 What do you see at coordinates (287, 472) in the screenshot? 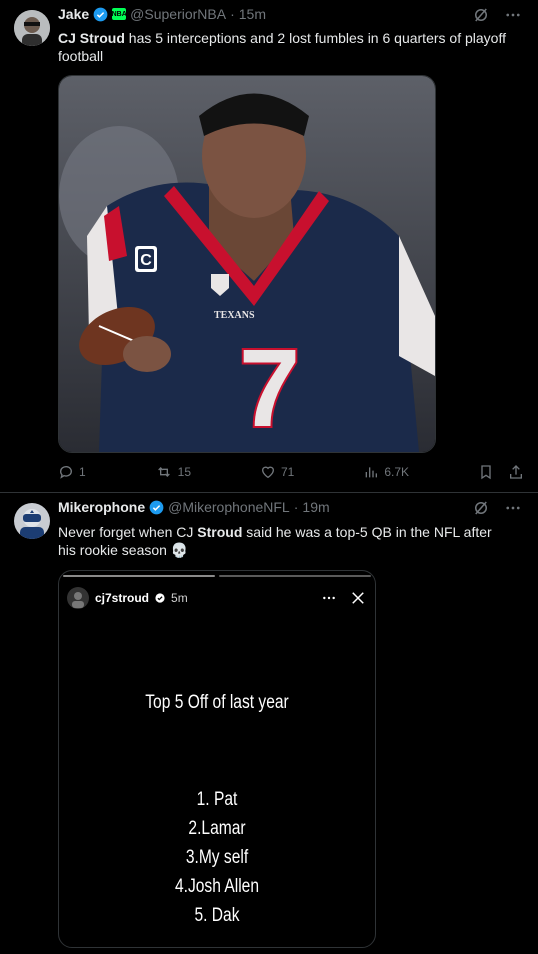
I see `like-count: 71` at bounding box center [287, 472].